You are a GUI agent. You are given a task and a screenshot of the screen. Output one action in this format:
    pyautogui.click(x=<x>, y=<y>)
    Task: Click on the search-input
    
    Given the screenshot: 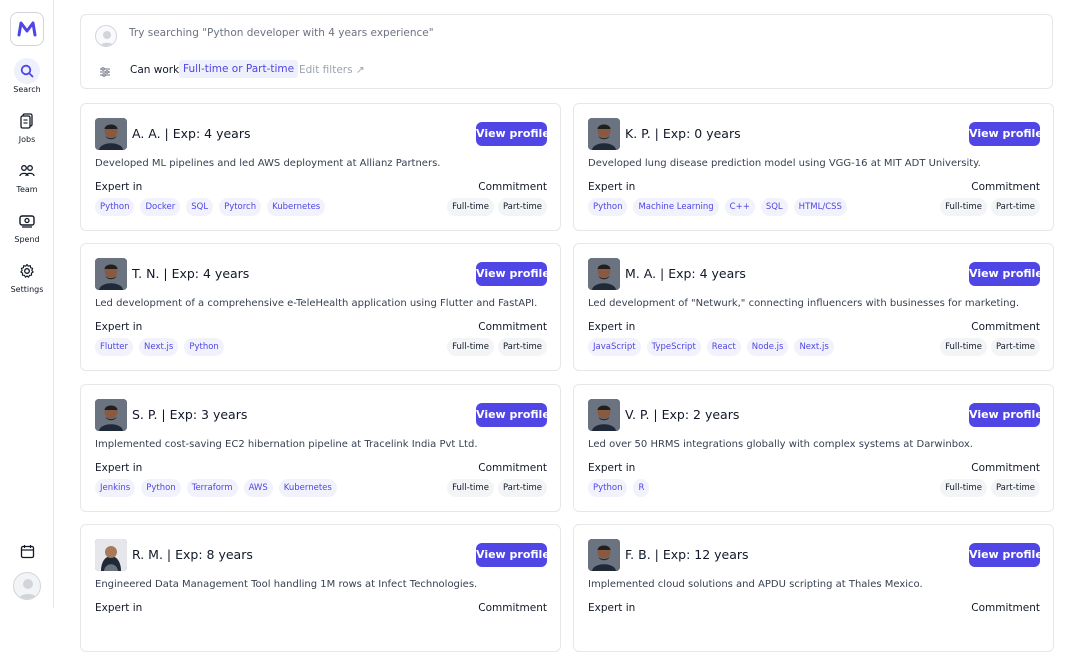 What is the action you would take?
    pyautogui.click(x=579, y=33)
    